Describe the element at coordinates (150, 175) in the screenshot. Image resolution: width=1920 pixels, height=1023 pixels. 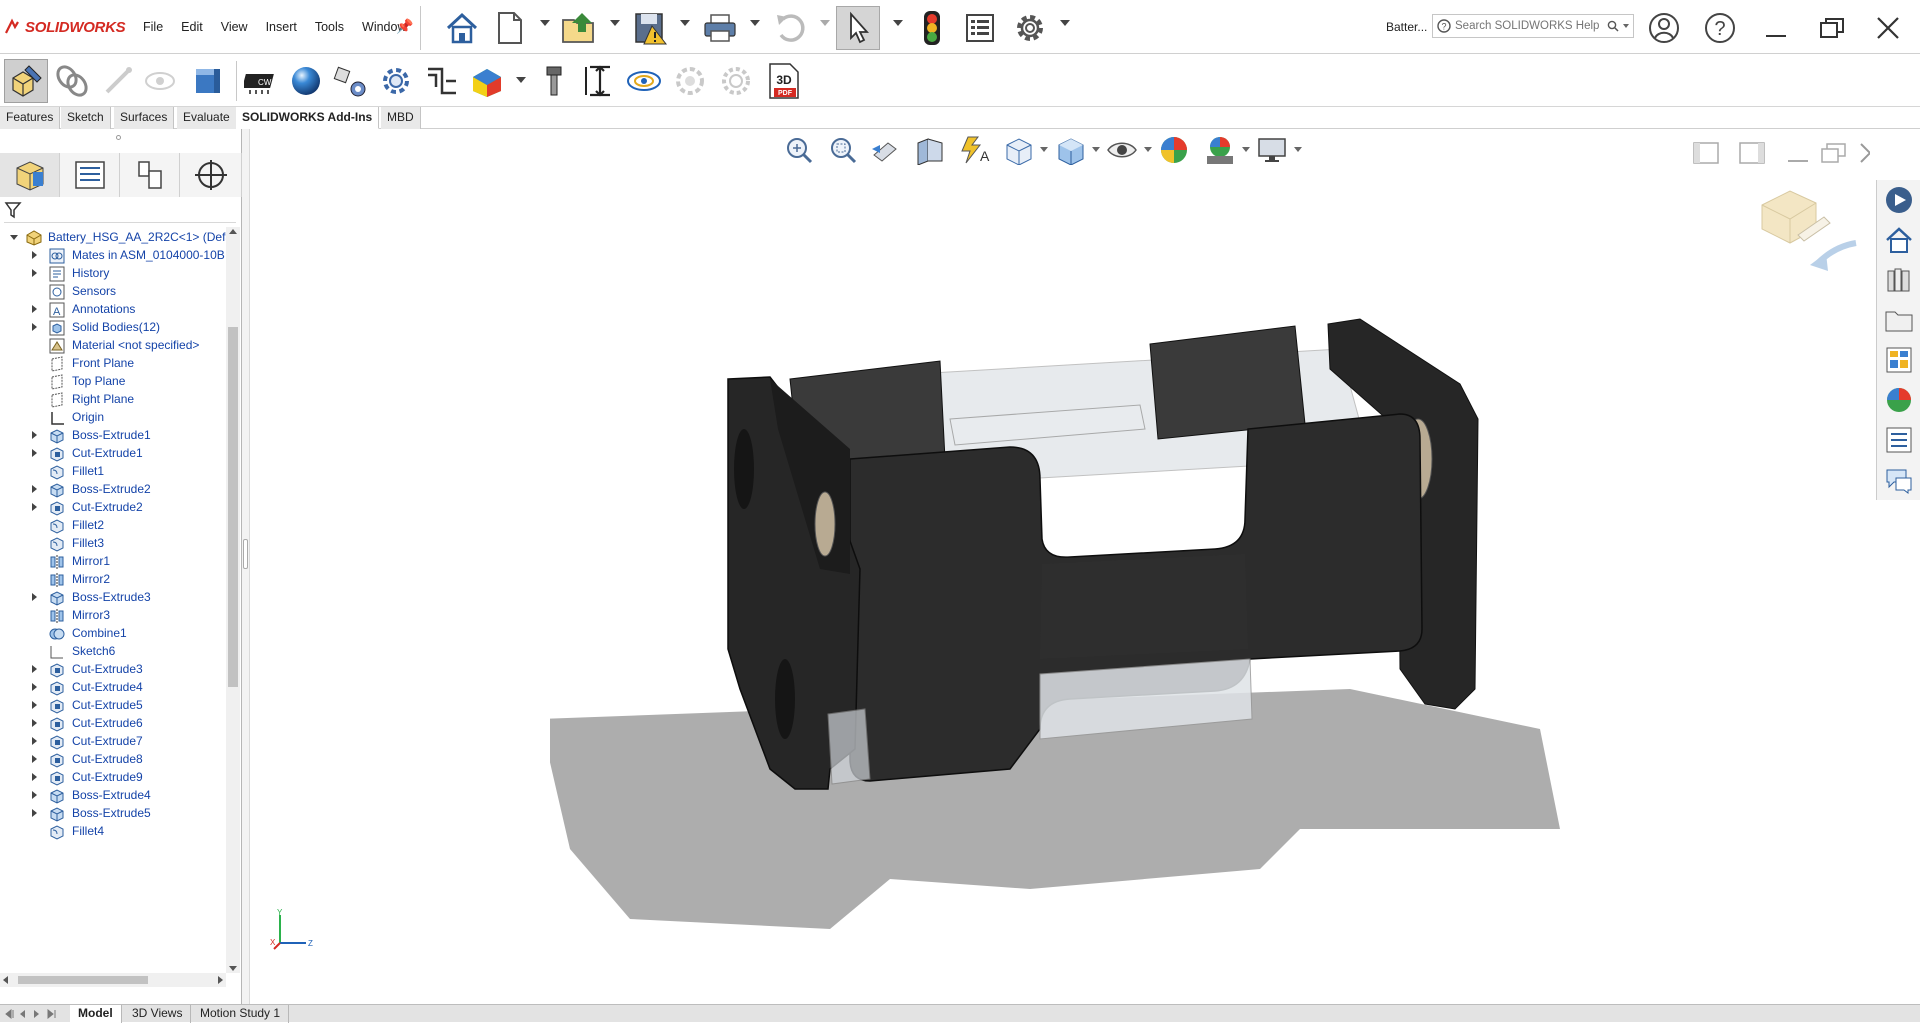
I see `tab-configuration-manager` at that location.